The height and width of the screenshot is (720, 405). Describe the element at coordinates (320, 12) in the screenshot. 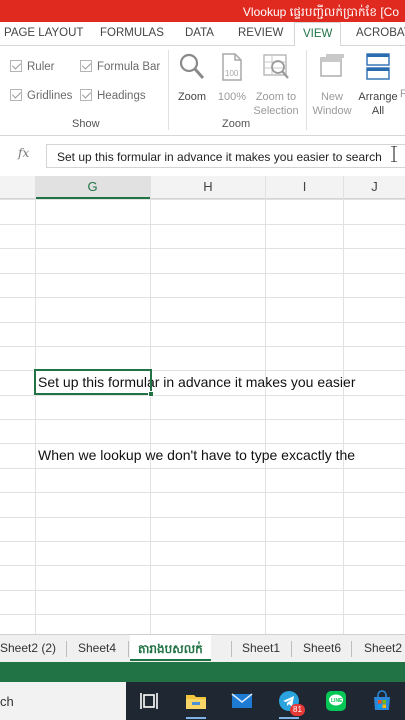

I see `window-title: Vlookup ផ្ទេរបញ្ជីលក់ប្រាក់ខែ [Co` at that location.